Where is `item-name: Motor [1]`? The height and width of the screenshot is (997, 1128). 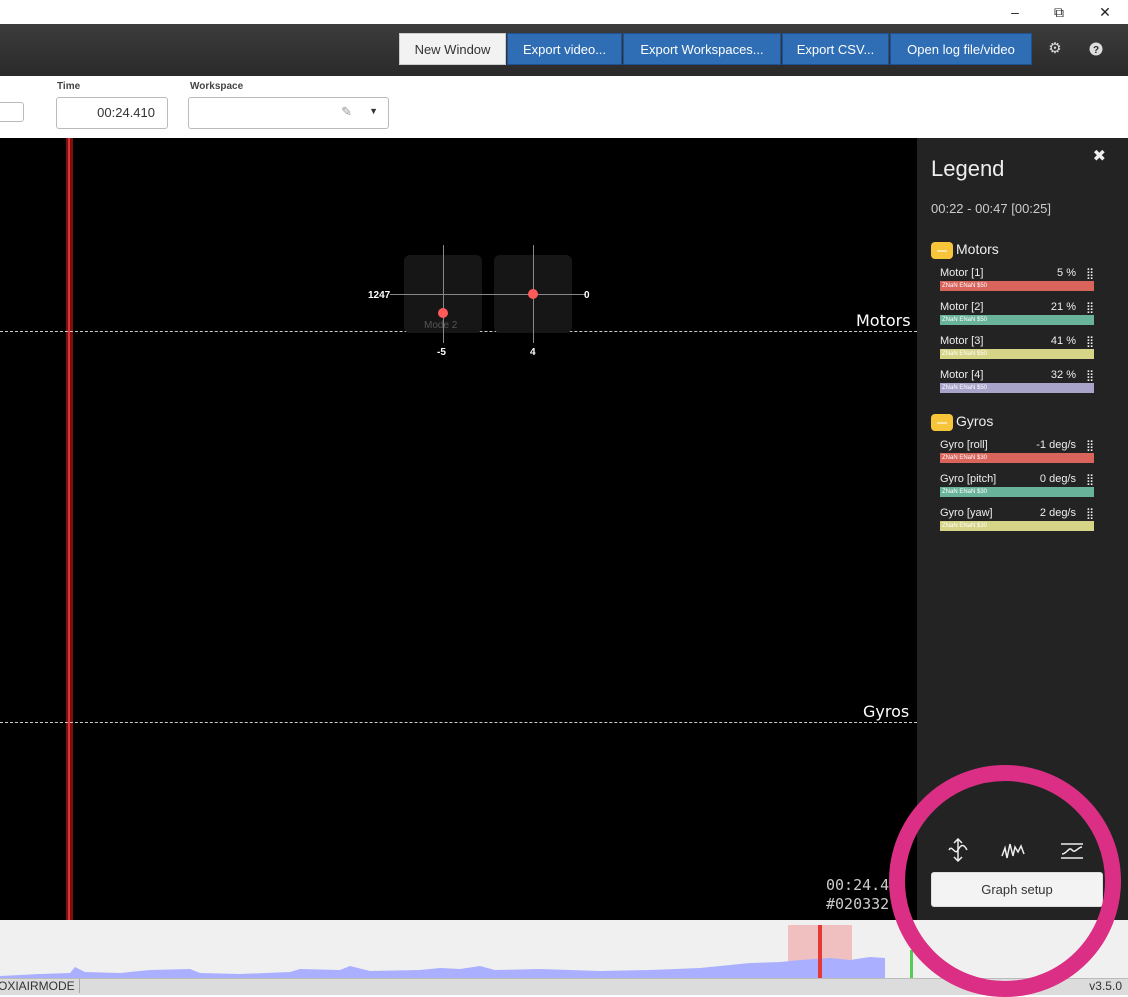 item-name: Motor [1] is located at coordinates (962, 273).